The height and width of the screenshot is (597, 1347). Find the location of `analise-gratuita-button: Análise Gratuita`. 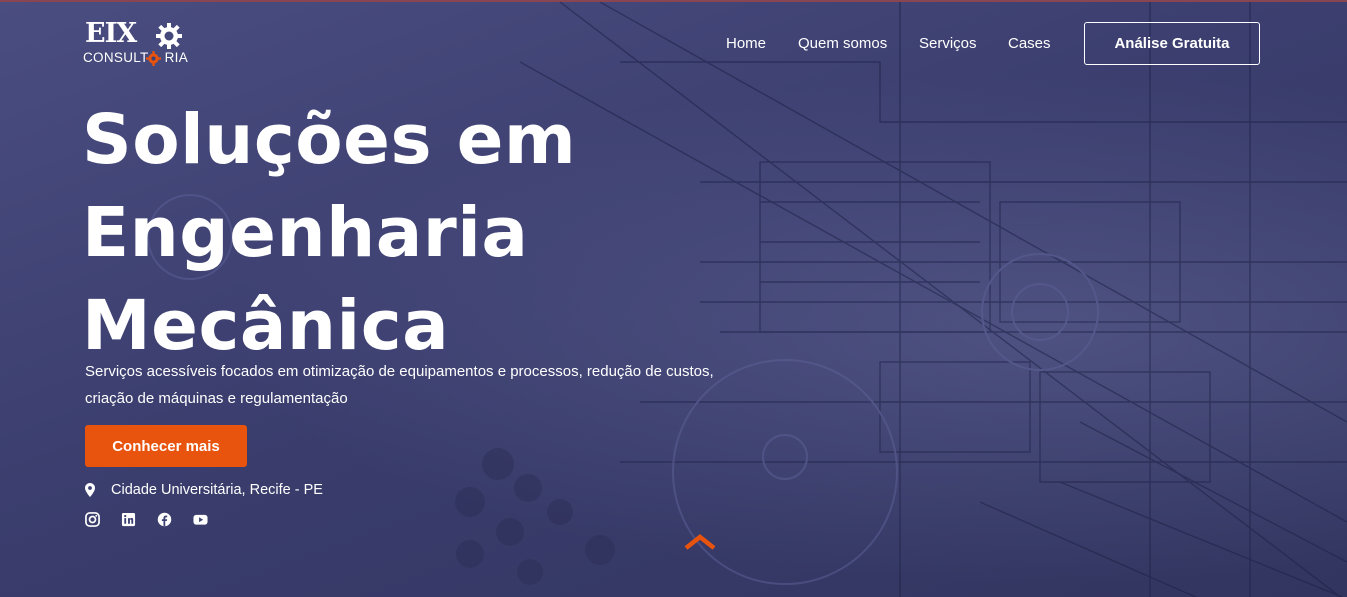

analise-gratuita-button: Análise Gratuita is located at coordinates (1172, 43).